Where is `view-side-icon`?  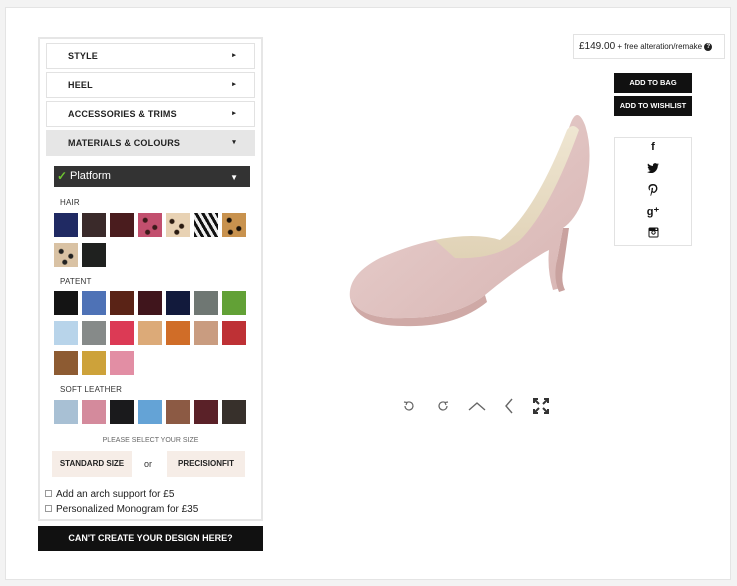
view-side-icon is located at coordinates (509, 406).